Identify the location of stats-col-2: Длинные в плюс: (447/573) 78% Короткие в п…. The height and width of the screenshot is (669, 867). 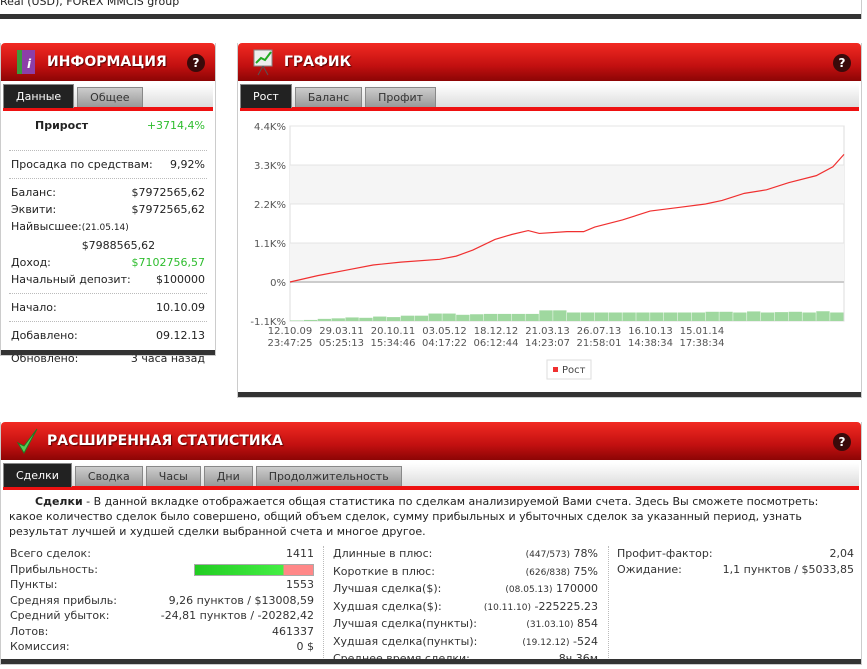
(465, 607).